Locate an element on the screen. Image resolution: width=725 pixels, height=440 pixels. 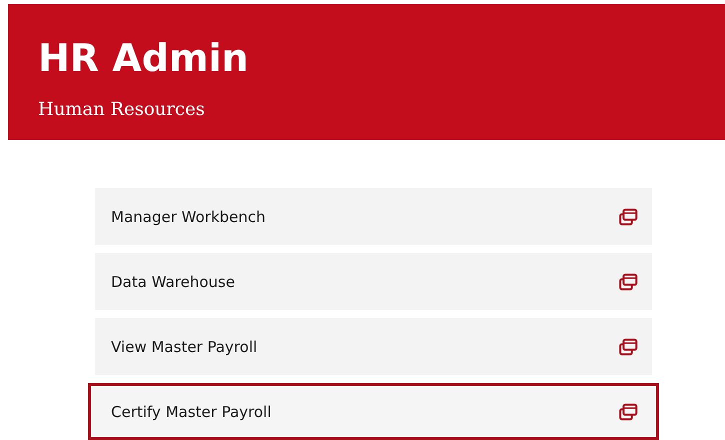
link-label: Data Warehouse is located at coordinates (173, 281).